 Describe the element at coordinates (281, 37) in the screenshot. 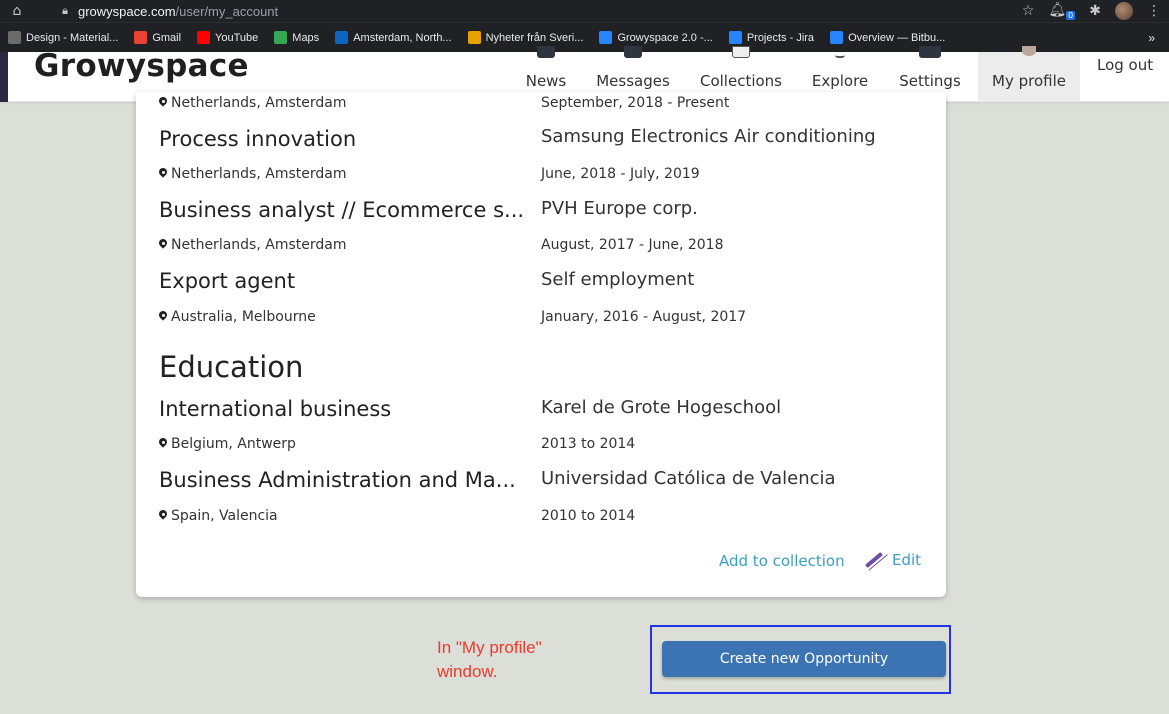

I see `maps-icon` at that location.